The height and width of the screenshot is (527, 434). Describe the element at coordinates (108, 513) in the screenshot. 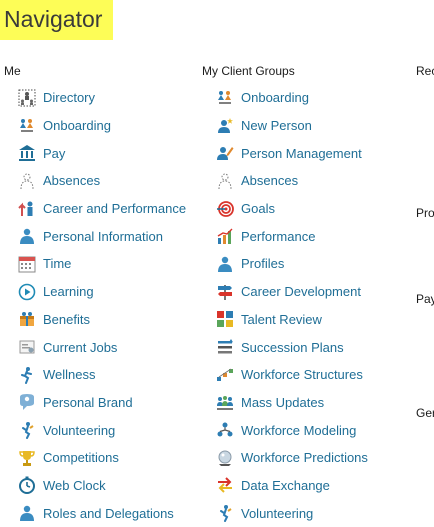

I see `me-item-label: Roles and Delegations` at that location.